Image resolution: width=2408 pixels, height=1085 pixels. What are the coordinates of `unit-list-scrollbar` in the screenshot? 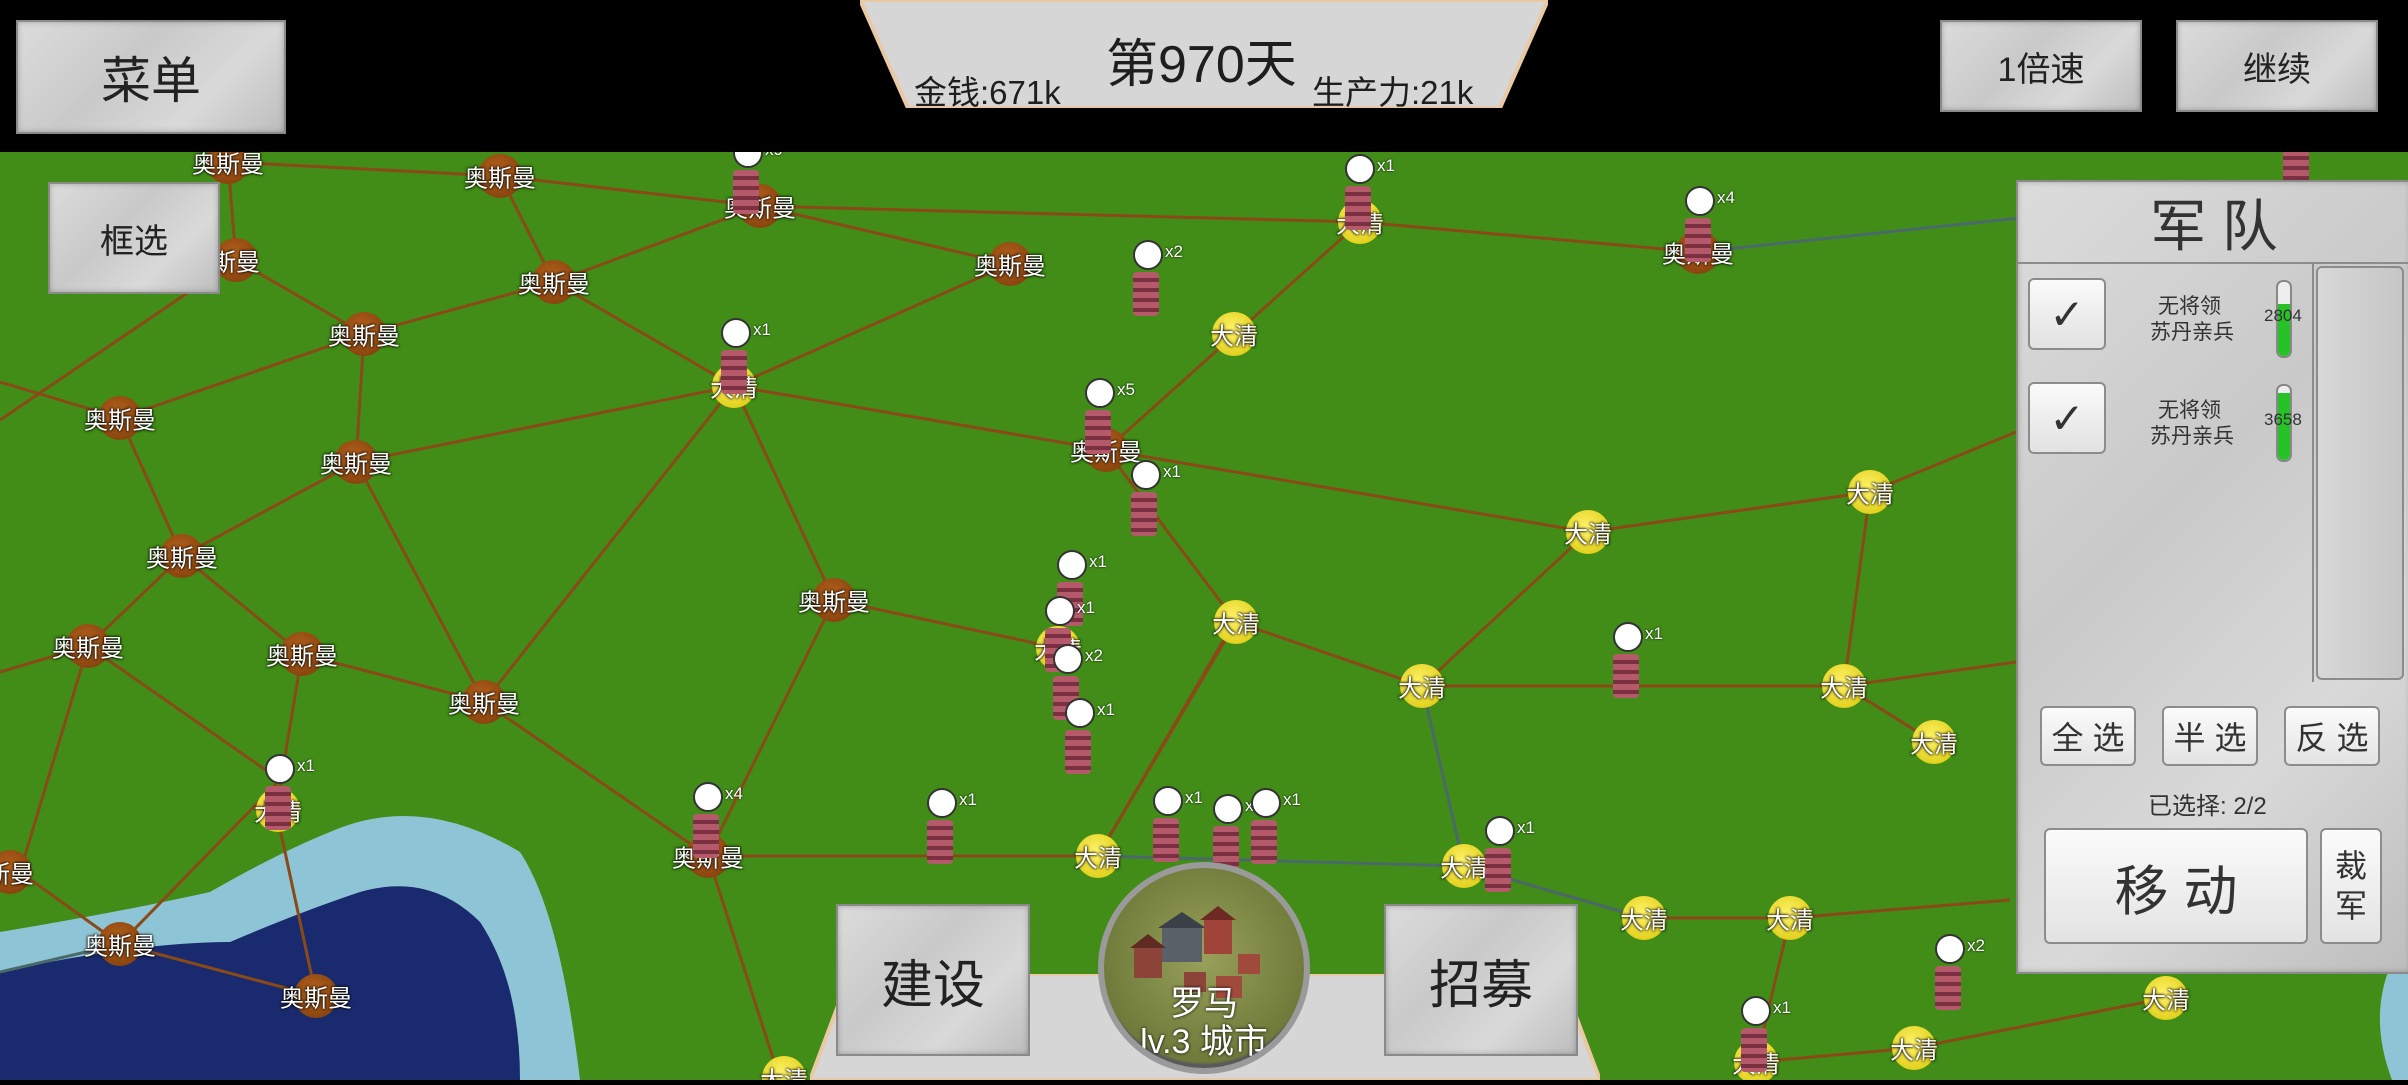 It's located at (2360, 473).